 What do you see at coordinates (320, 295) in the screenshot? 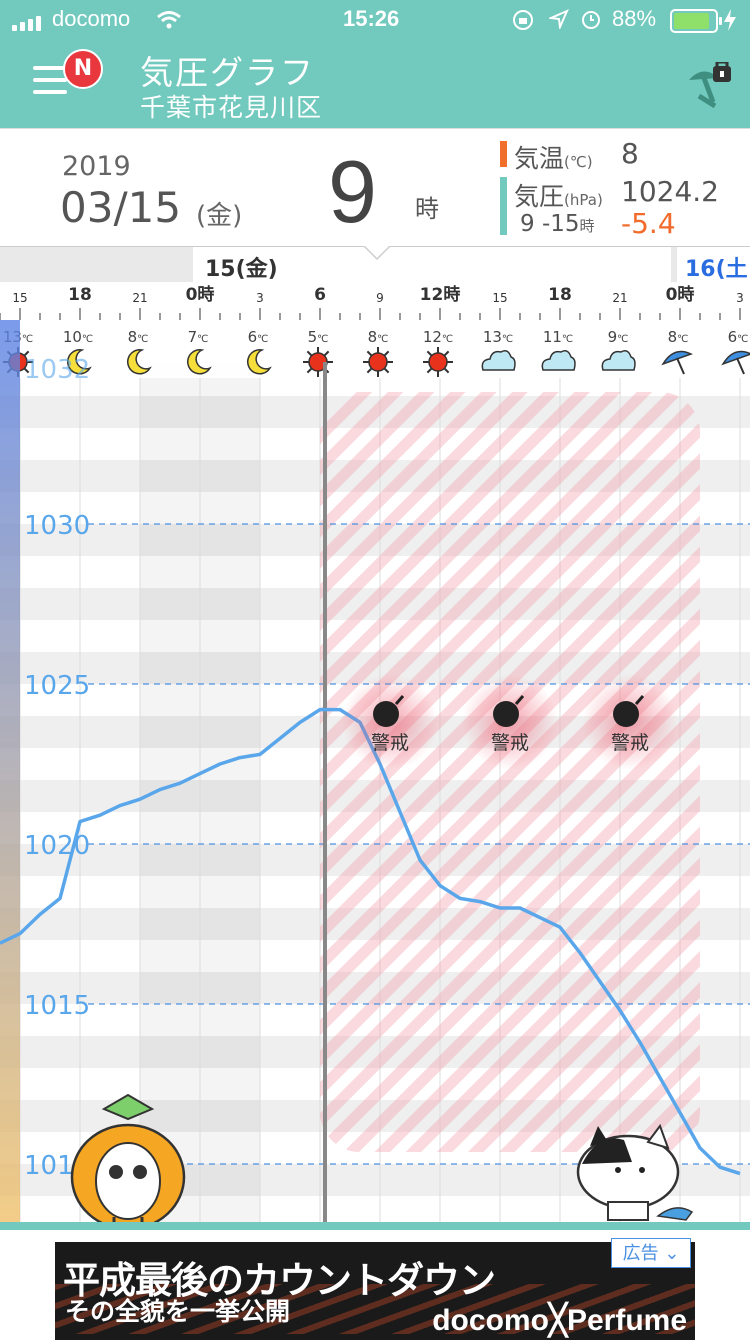
I see `hour-tick-label: 6` at bounding box center [320, 295].